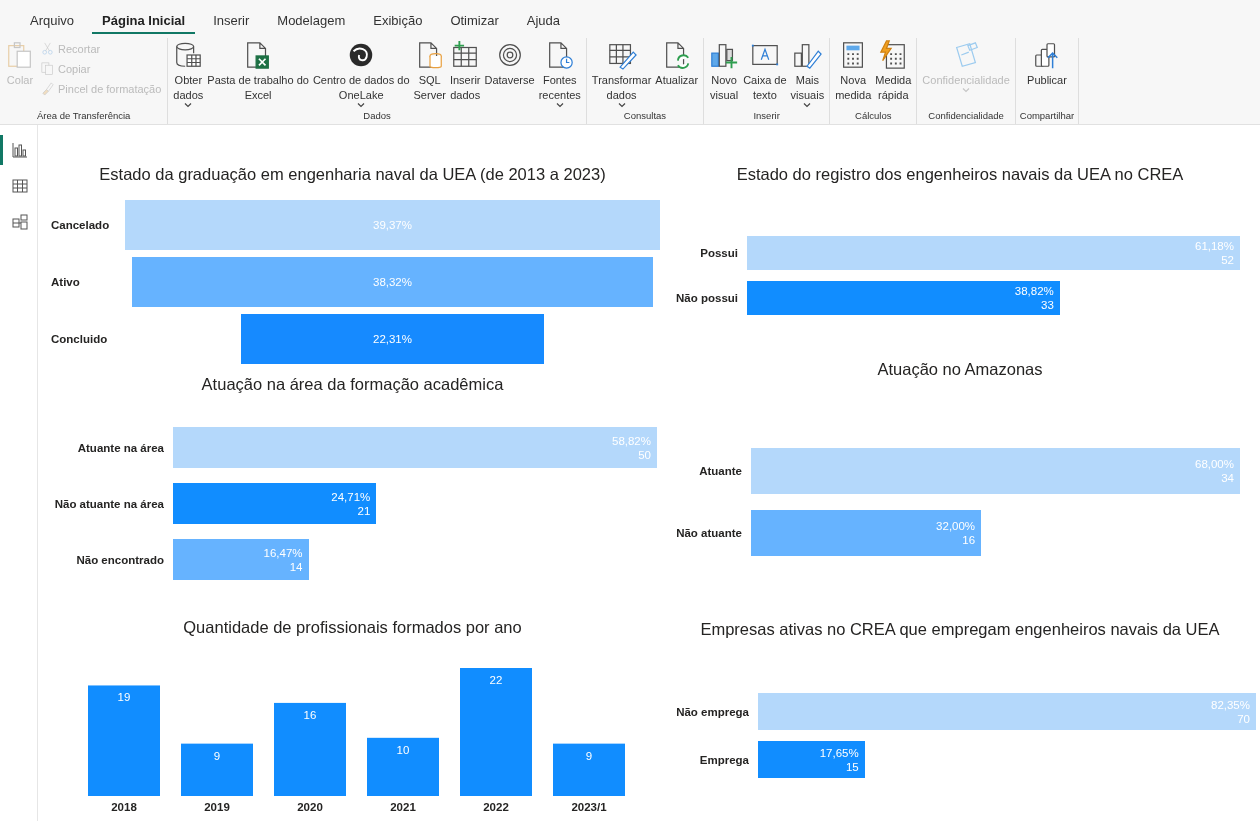 The height and width of the screenshot is (821, 1260). What do you see at coordinates (217, 807) in the screenshot?
I see `category-label: 2019` at bounding box center [217, 807].